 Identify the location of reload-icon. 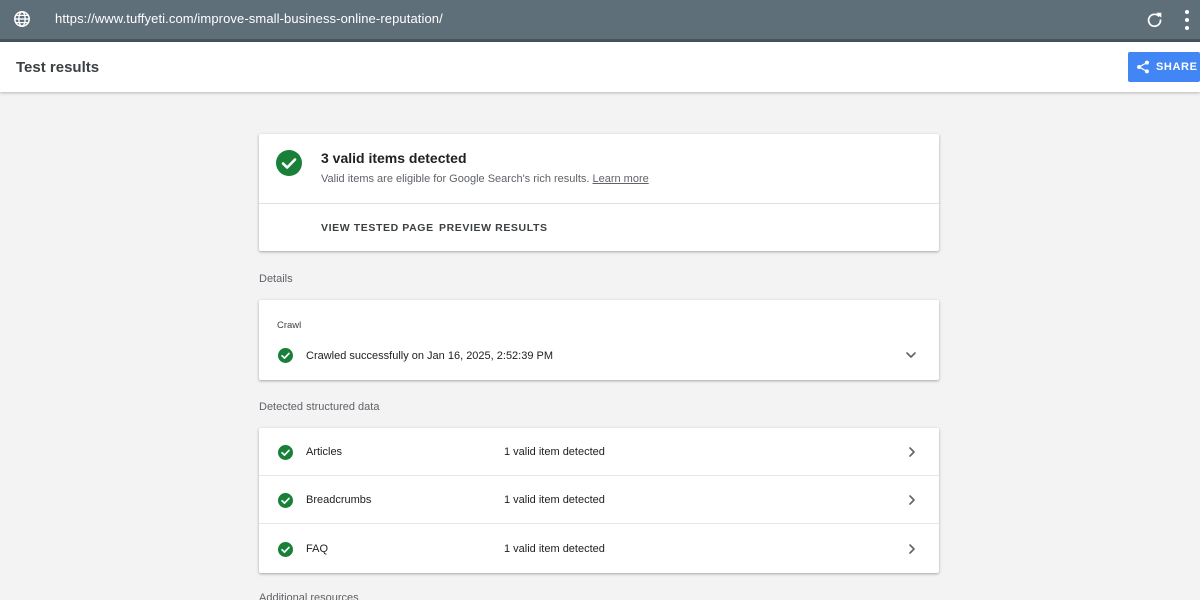
(1154, 19).